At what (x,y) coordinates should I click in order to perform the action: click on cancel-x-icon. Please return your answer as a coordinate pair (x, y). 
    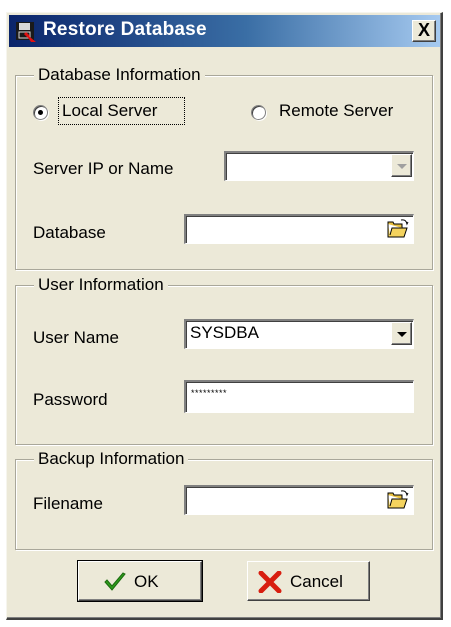
    Looking at the image, I should click on (270, 582).